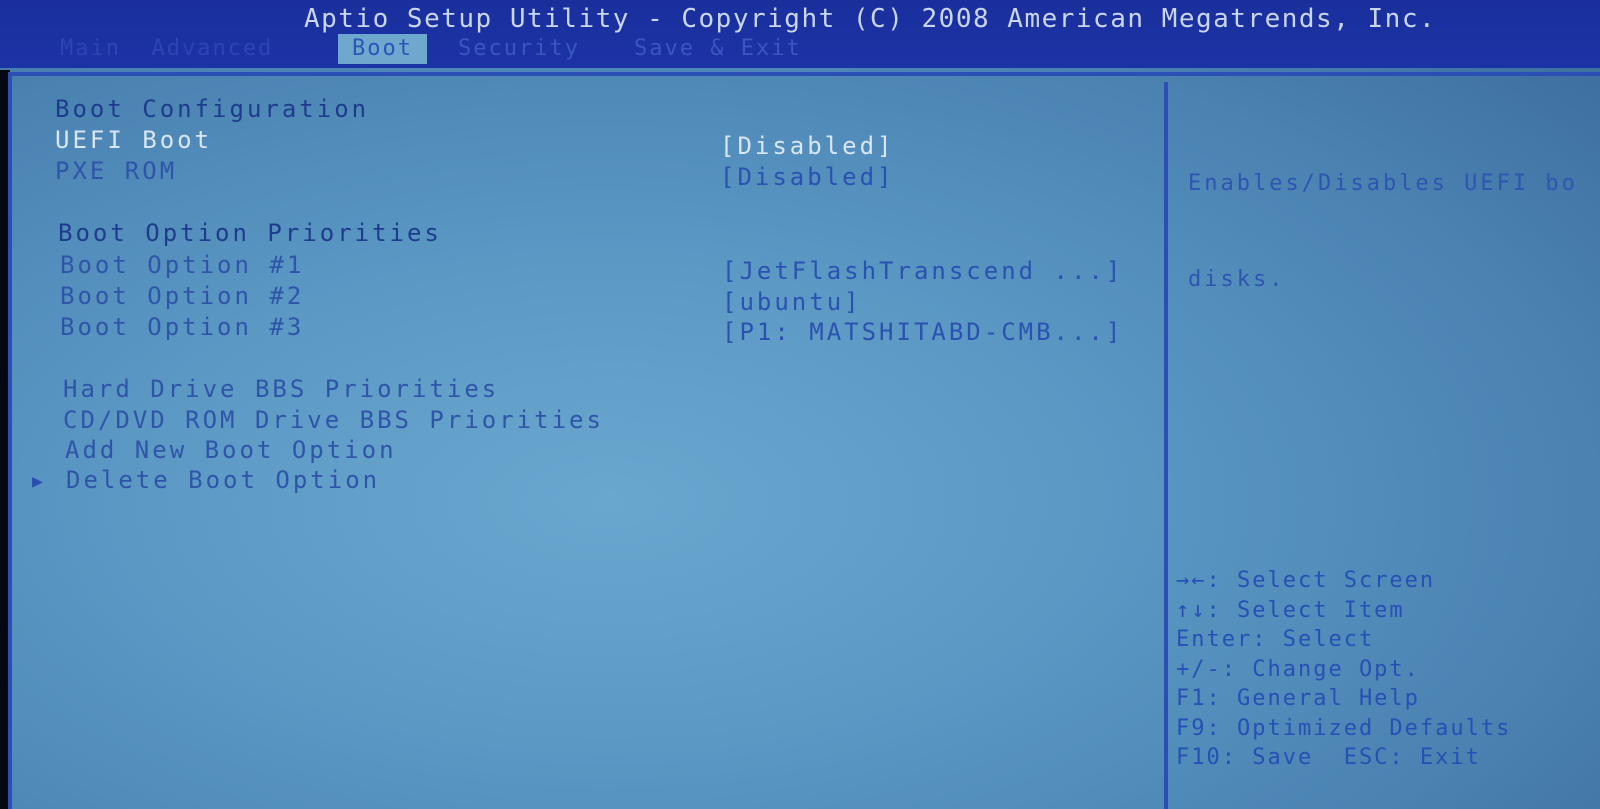  I want to click on boot-option-1-value: [JetFlashTranscend ...], so click(922, 271).